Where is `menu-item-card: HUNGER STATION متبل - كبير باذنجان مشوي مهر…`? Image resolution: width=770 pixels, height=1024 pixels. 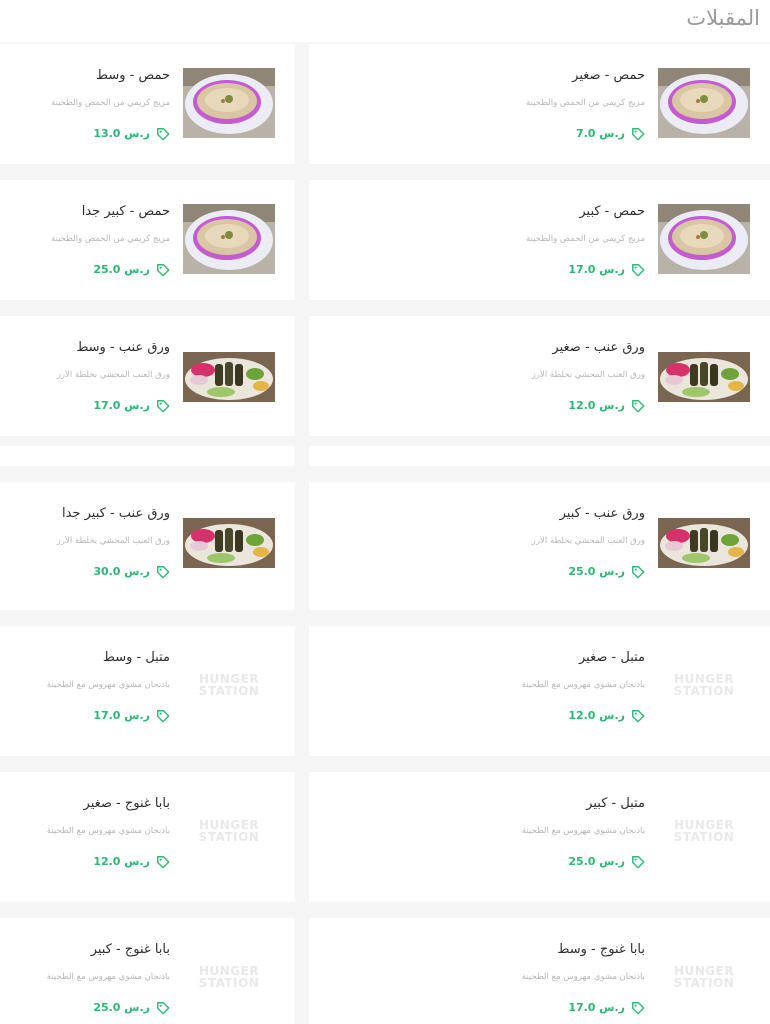 menu-item-card: HUNGER STATION متبل - كبير باذنجان مشوي مهر… is located at coordinates (539, 837).